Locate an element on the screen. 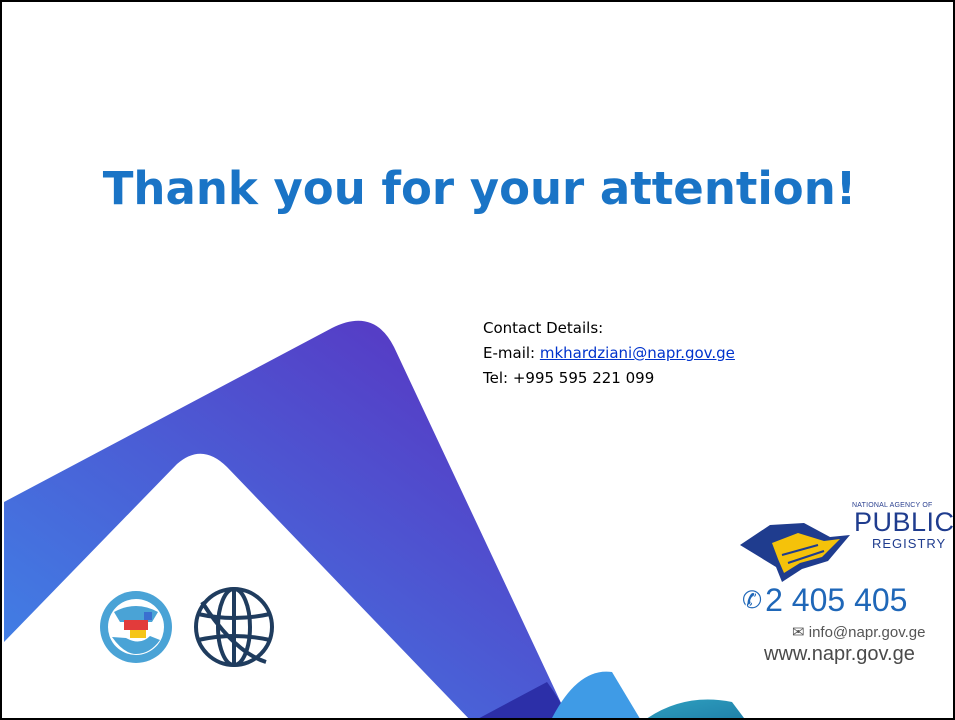 The height and width of the screenshot is (720, 955). napr-phone-number: 2 405 405 is located at coordinates (836, 600).